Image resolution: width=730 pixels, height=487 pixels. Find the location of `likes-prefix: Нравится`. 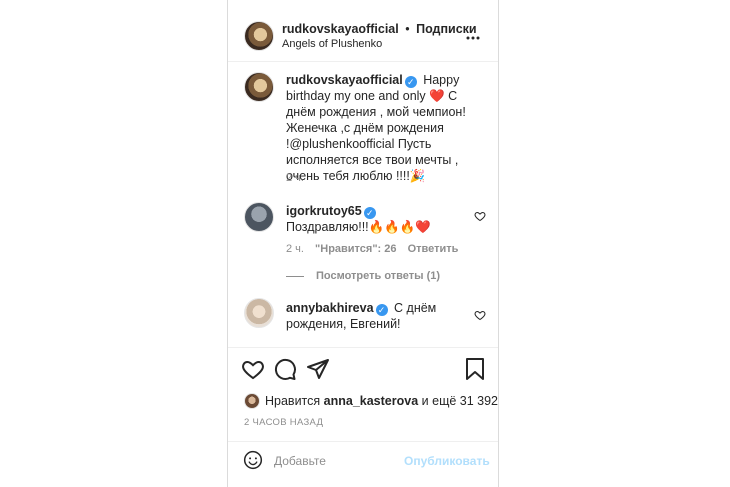

likes-prefix: Нравится is located at coordinates (293, 401).